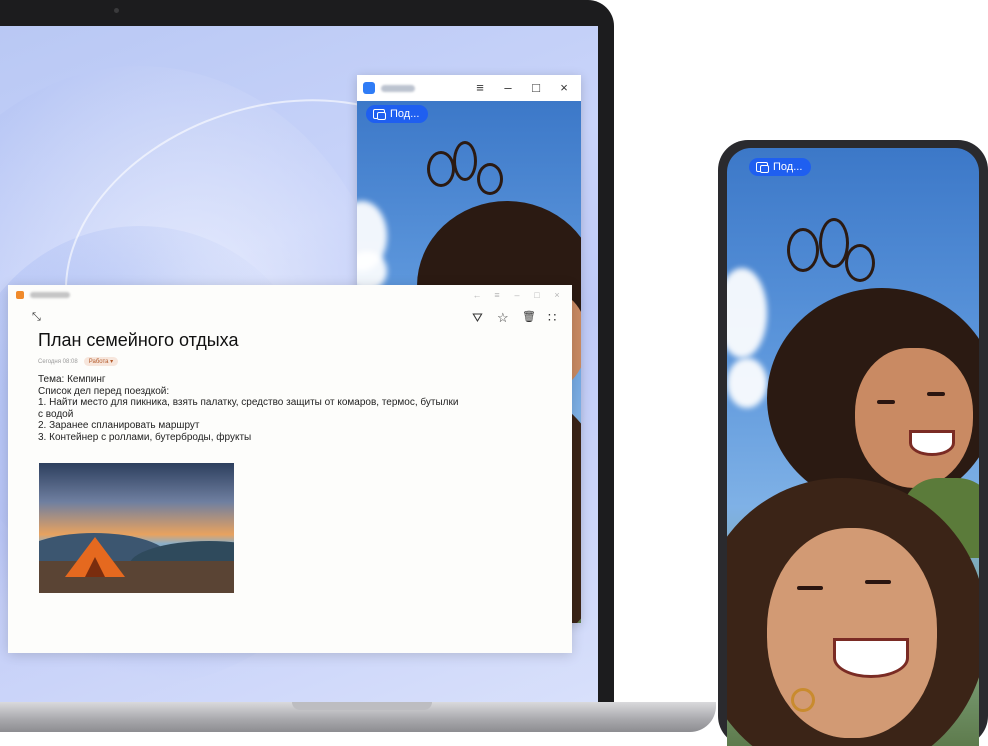  Describe the element at coordinates (58, 361) in the screenshot. I see `note-timestamp: Сегодня 08:08` at that location.